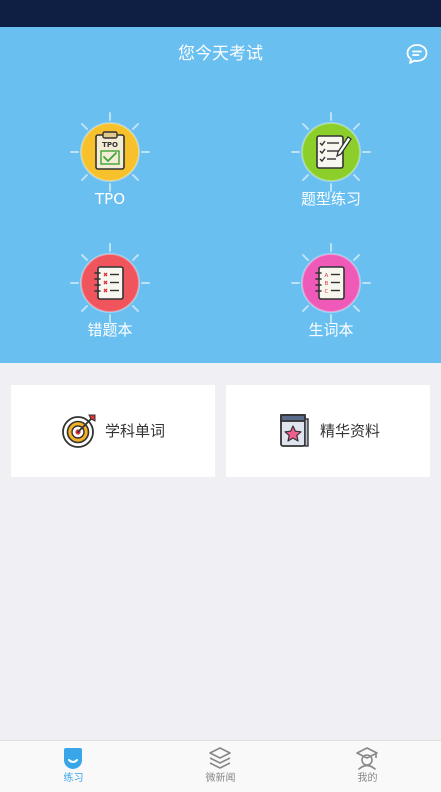 The width and height of the screenshot is (441, 792). What do you see at coordinates (327, 284) in the screenshot?
I see `svg-text: B` at bounding box center [327, 284].